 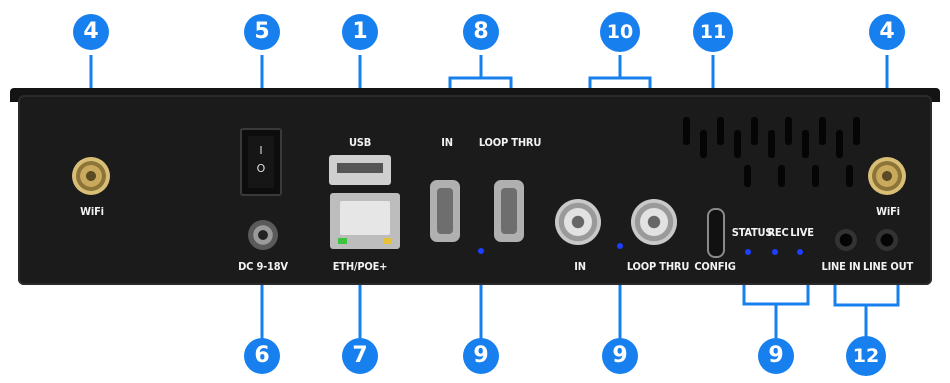 What do you see at coordinates (360, 356) in the screenshot?
I see `callout-eth: 7` at bounding box center [360, 356].